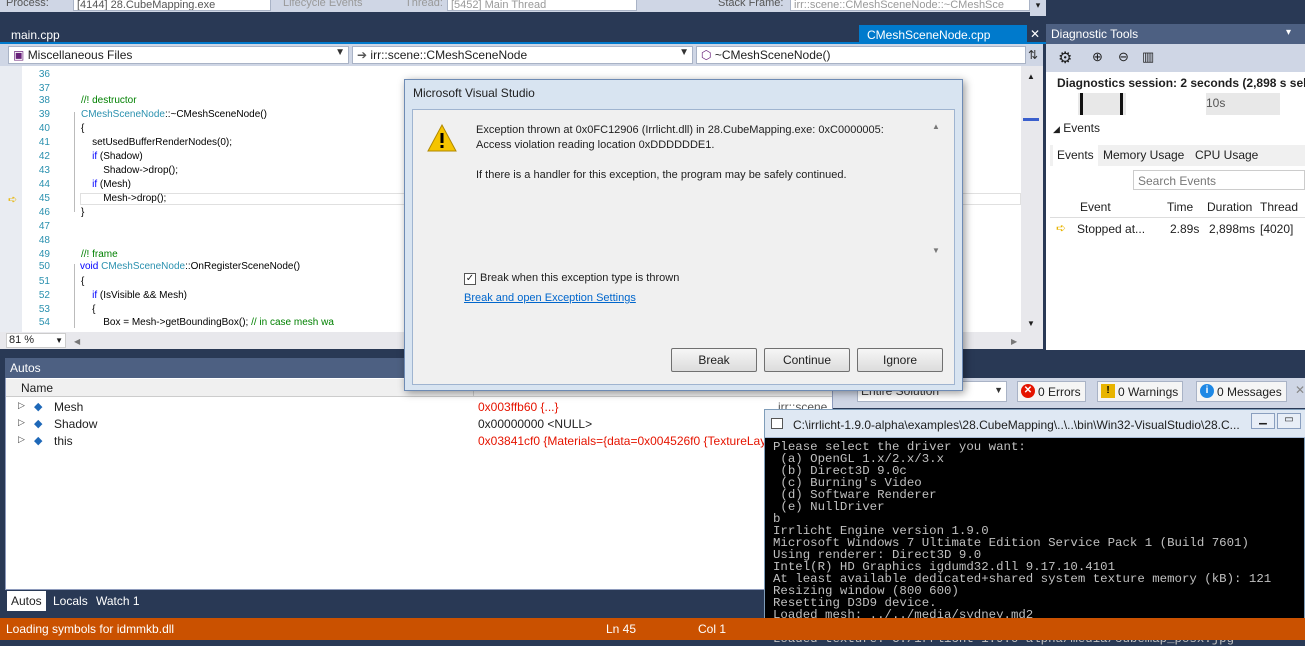 The height and width of the screenshot is (646, 1305). I want to click on tab-memory-usage: Memory Usage, so click(1143, 155).